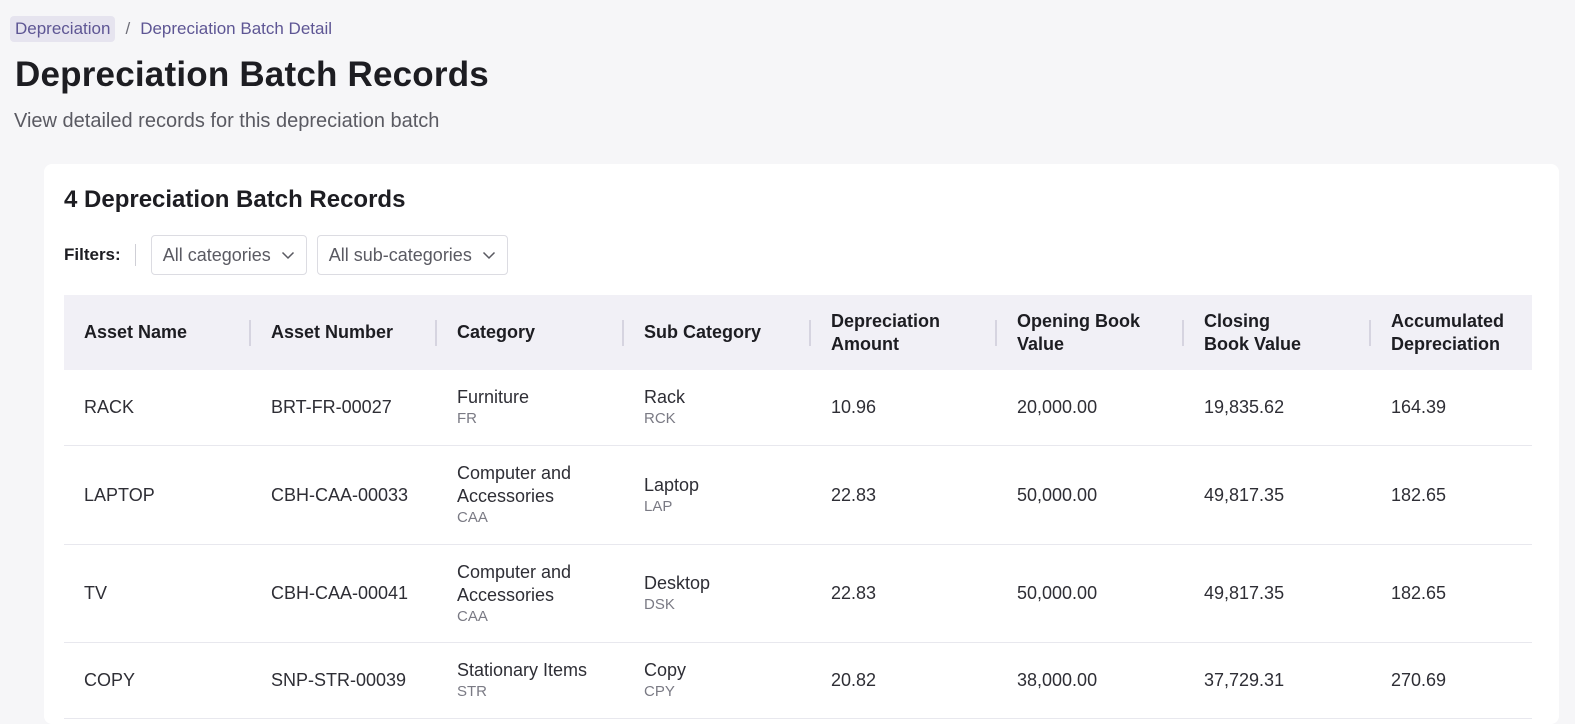 The width and height of the screenshot is (1575, 724). I want to click on column-header-opening-book-value: Opening Book Value, so click(1090, 332).